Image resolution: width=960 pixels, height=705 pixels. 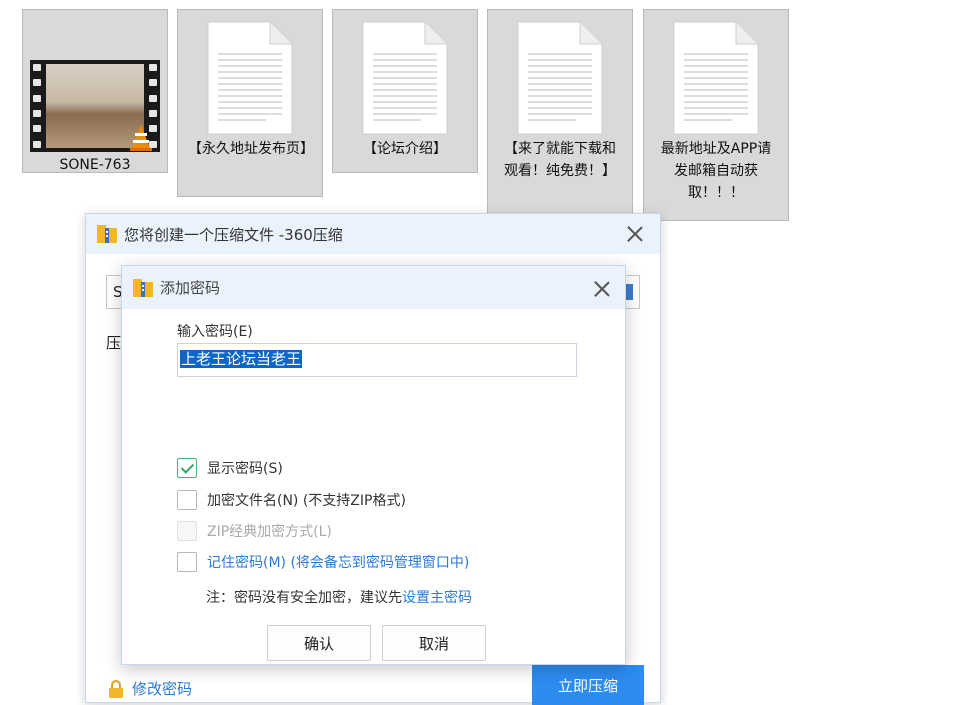 I want to click on remember-password-label: 记住密码(M) (将会备忘到密码管理窗口中), so click(x=338, y=563).